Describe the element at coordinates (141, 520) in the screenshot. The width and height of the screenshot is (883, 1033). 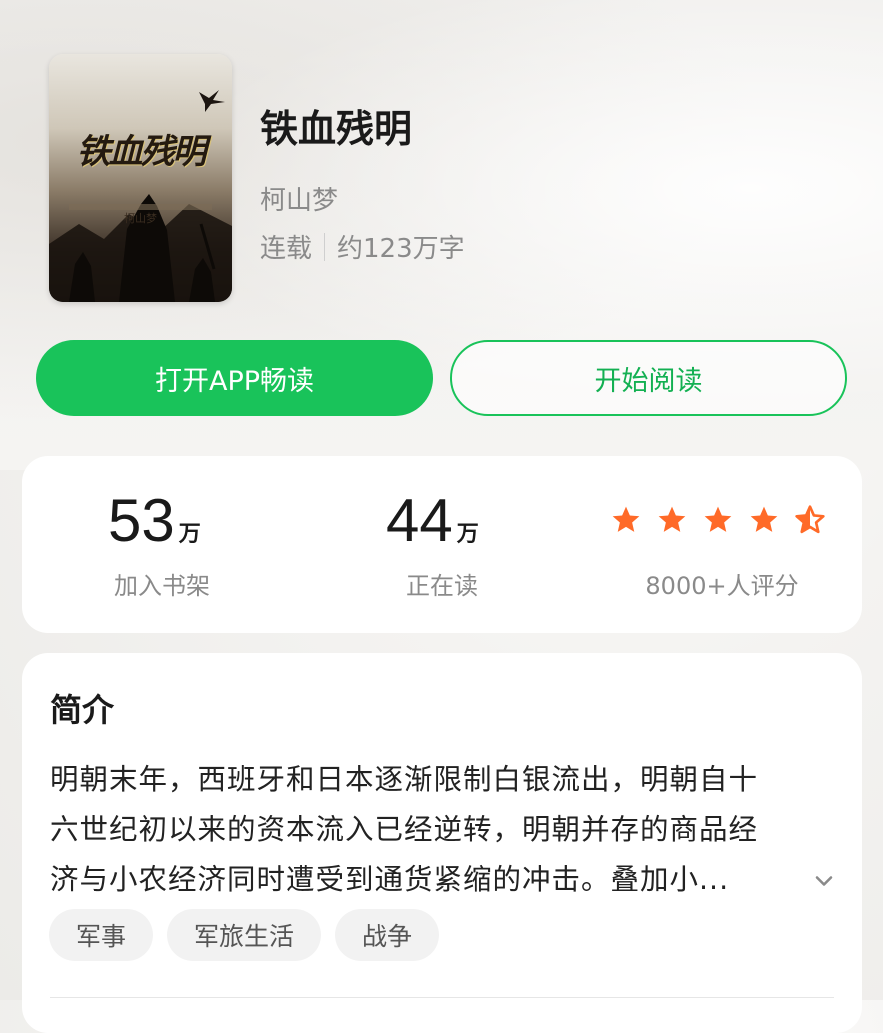
I see `stat-shelf-number: 53` at that location.